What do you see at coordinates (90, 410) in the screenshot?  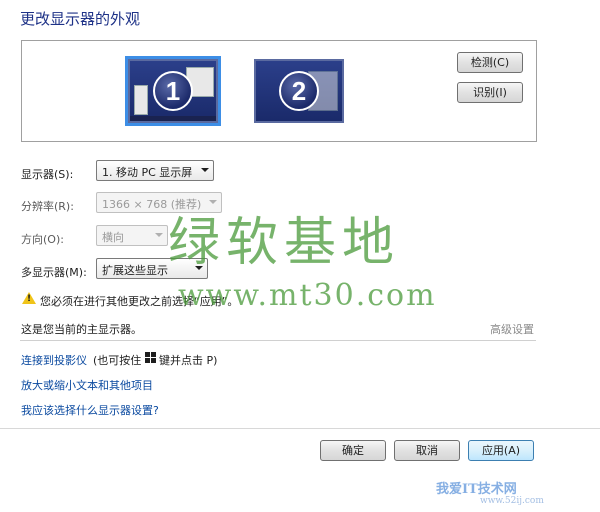 I see `which-settings-link: 我应该选择什么显示器设置?` at bounding box center [90, 410].